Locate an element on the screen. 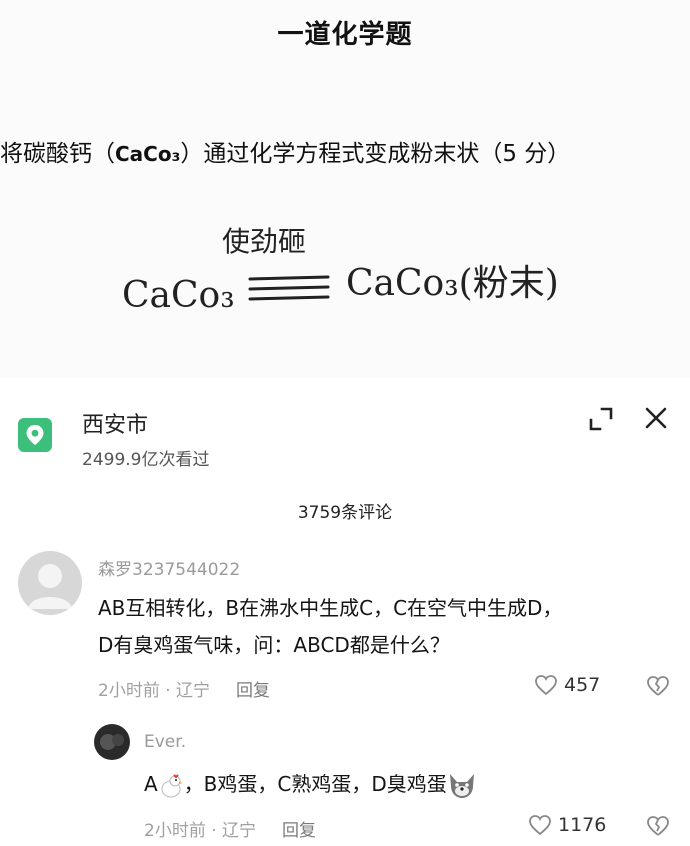 The width and height of the screenshot is (690, 846). location-pin-icon is located at coordinates (35, 435).